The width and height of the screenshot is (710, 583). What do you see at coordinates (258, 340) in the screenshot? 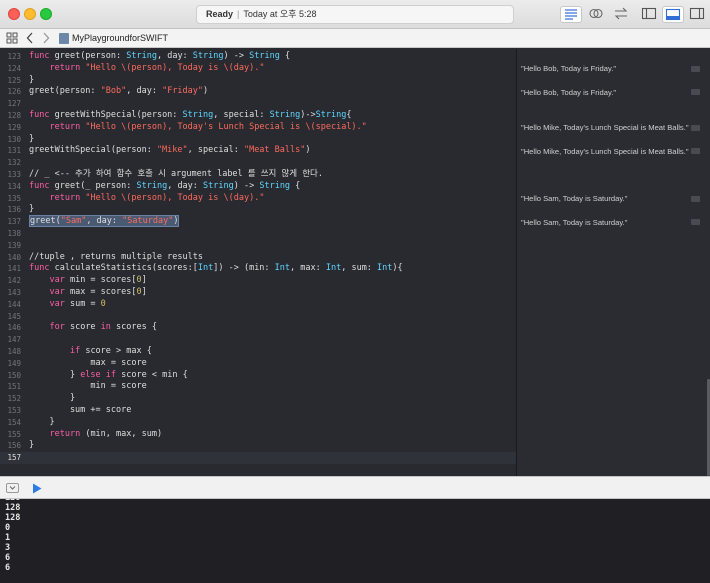
I see `code-line: 147` at bounding box center [258, 340].